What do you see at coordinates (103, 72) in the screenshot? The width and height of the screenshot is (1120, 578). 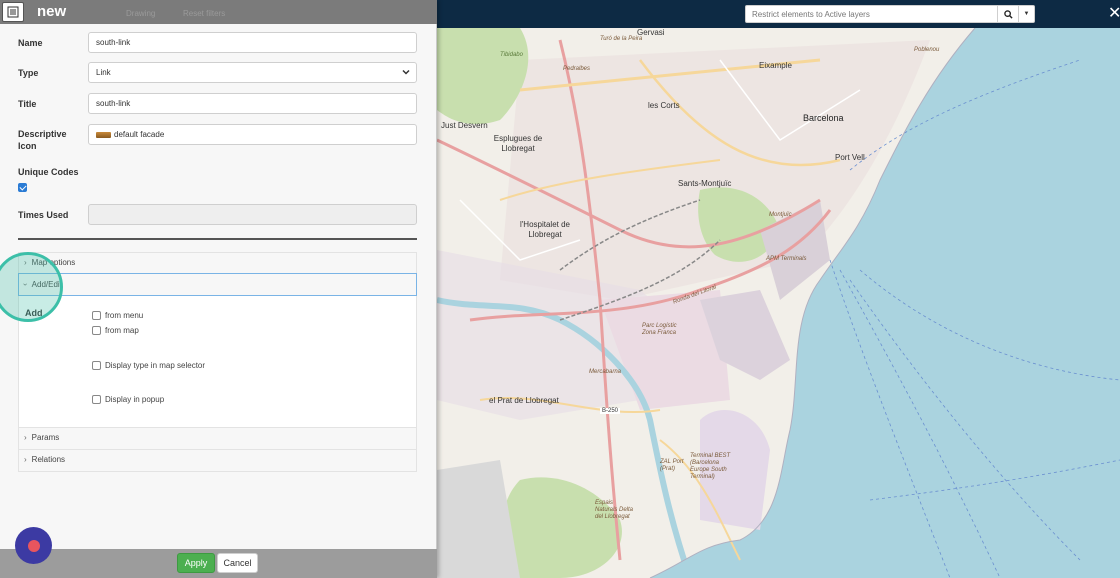 I see `type-value: Link` at bounding box center [103, 72].